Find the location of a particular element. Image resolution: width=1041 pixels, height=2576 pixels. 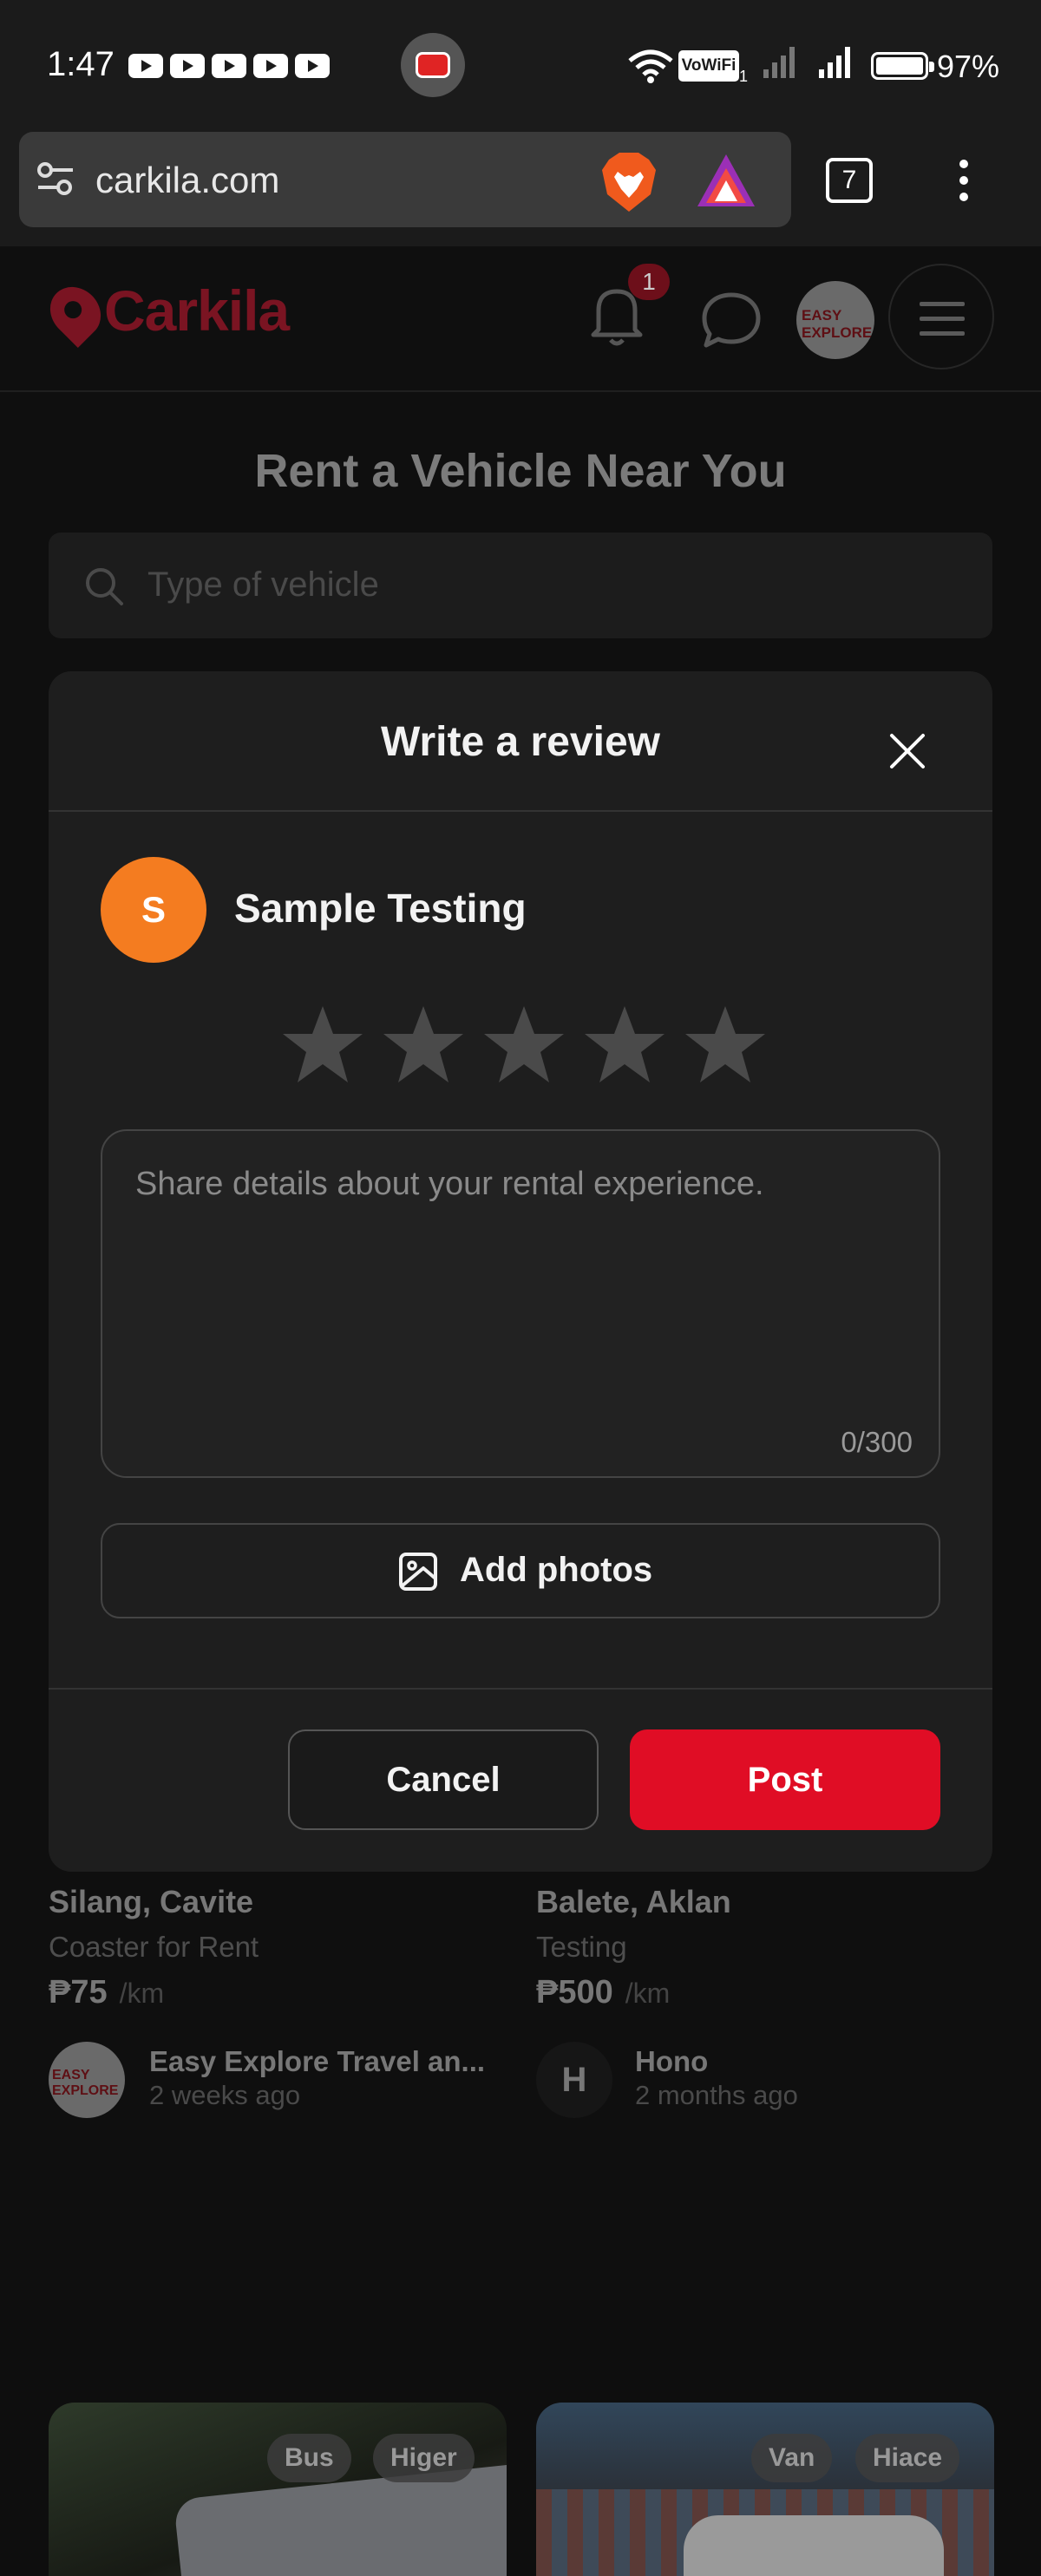

brand-name: Carkila is located at coordinates (197, 310).